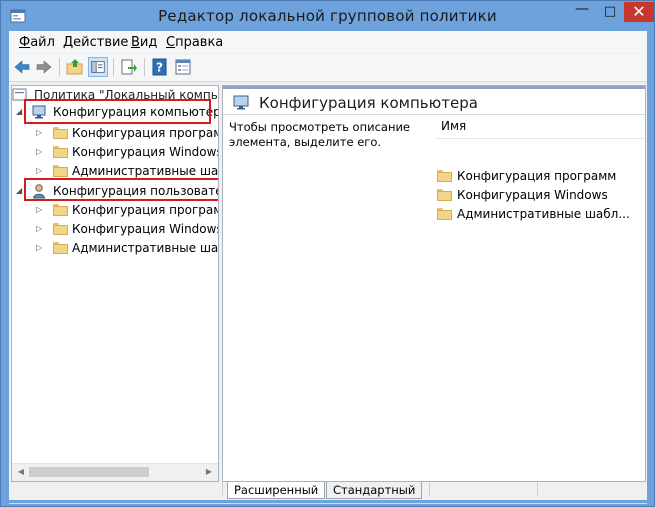 Image resolution: width=655 pixels, height=507 pixels. I want to click on highlight-box-computer-config, so click(117, 111).